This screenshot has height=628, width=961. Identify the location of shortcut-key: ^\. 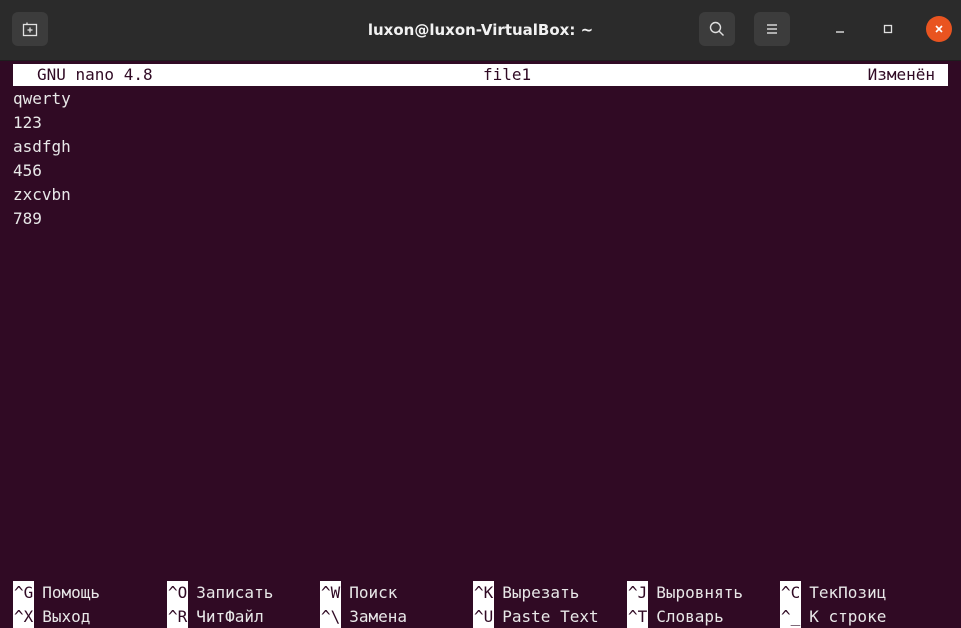
(331, 616).